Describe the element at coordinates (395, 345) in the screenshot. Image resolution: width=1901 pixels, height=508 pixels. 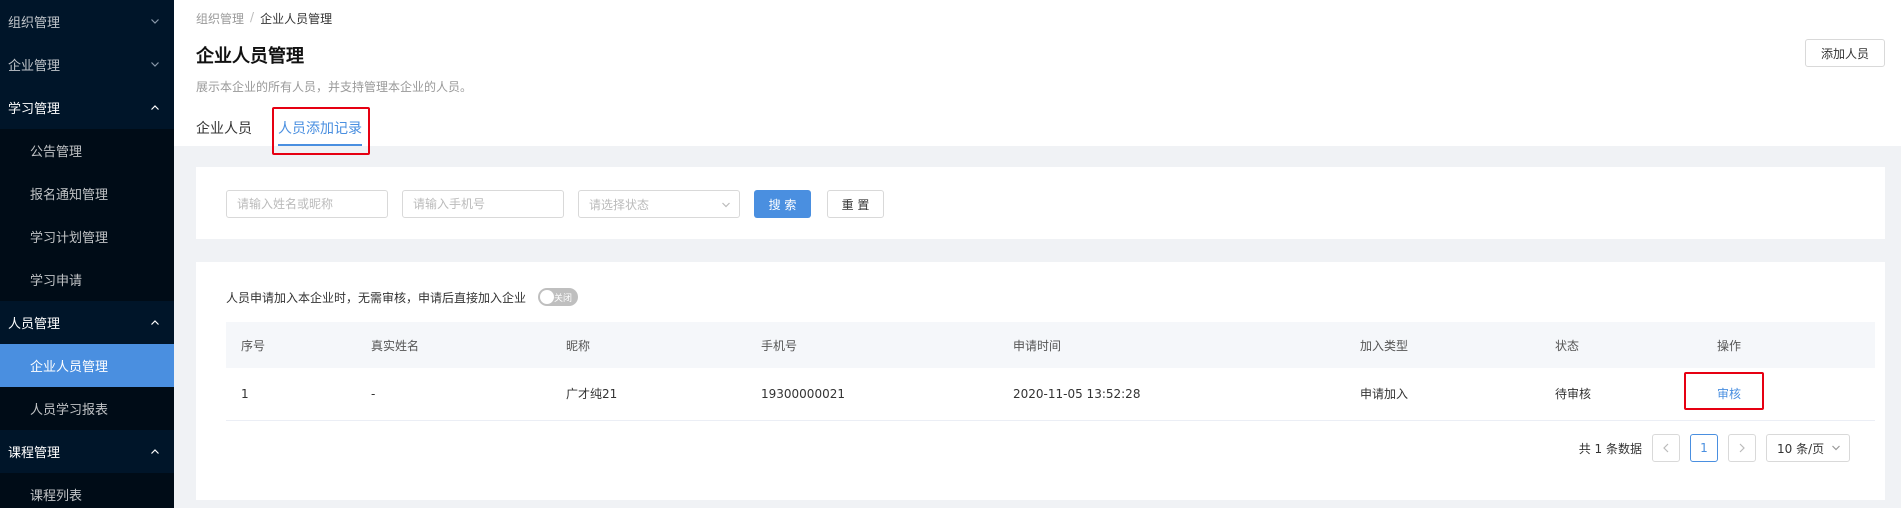
I see `column-header-real-name: 真实姓名` at that location.